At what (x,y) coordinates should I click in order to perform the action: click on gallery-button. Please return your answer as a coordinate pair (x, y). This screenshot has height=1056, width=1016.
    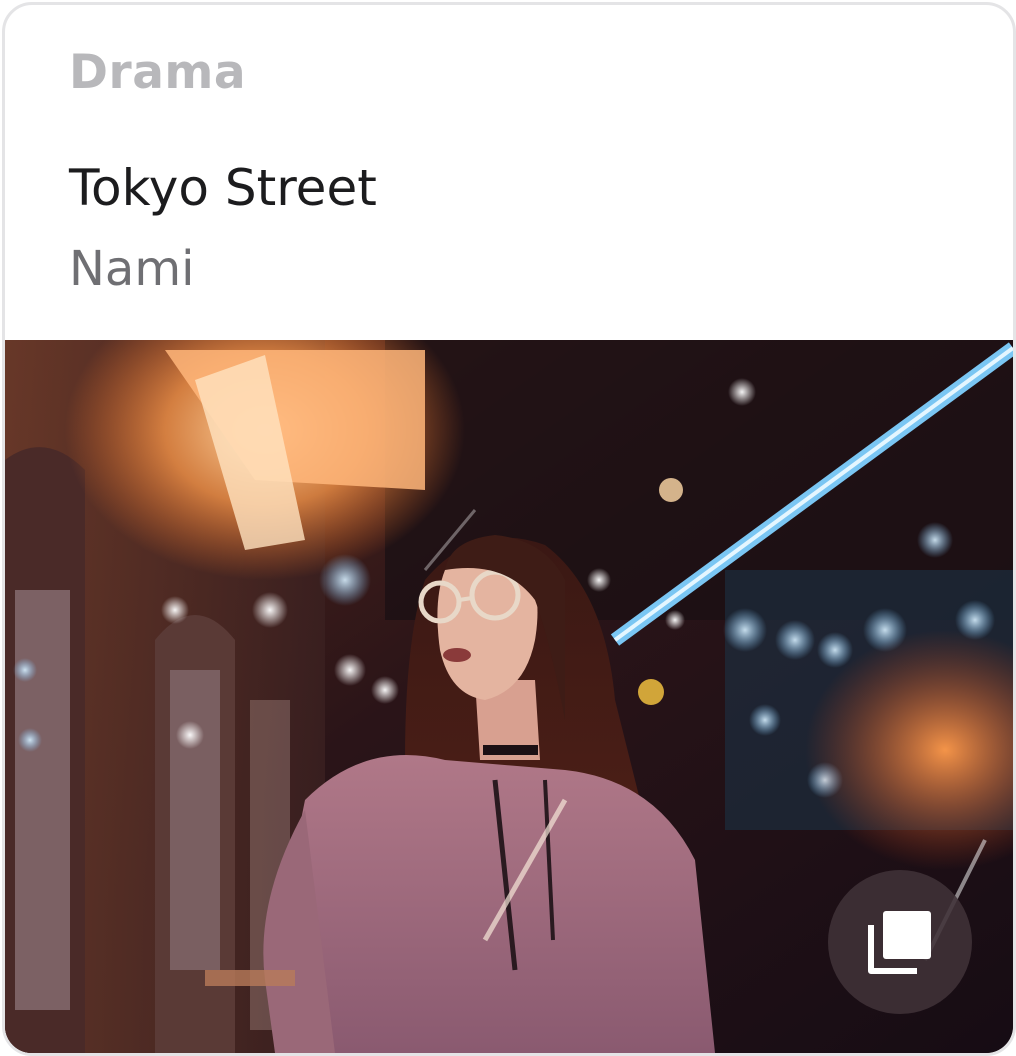
    Looking at the image, I should click on (900, 942).